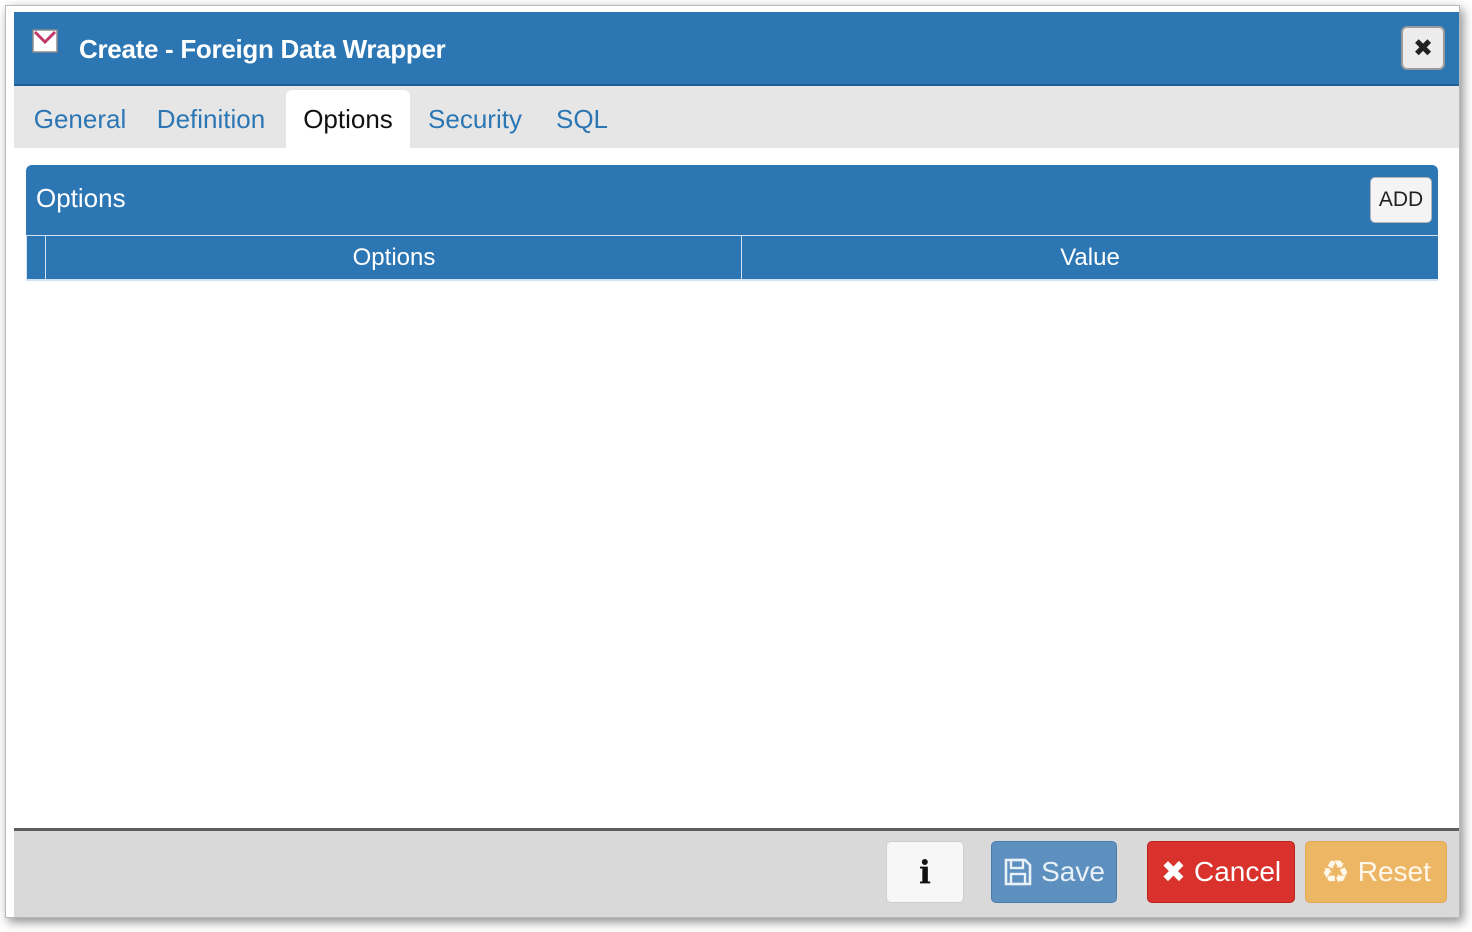  I want to click on cancel-label: Cancel, so click(1237, 871).